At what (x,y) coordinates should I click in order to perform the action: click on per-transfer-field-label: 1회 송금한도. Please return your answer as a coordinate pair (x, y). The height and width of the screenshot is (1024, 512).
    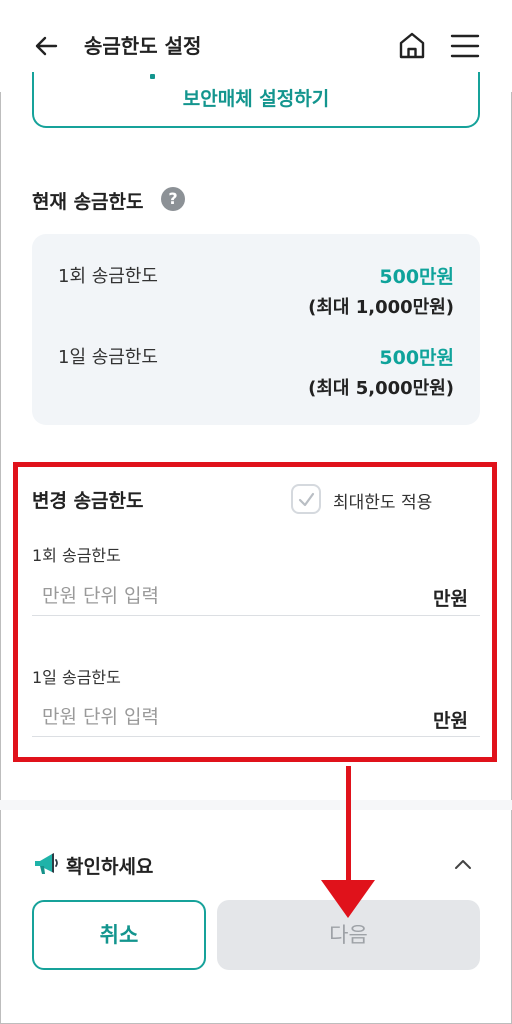
    Looking at the image, I should click on (76, 555).